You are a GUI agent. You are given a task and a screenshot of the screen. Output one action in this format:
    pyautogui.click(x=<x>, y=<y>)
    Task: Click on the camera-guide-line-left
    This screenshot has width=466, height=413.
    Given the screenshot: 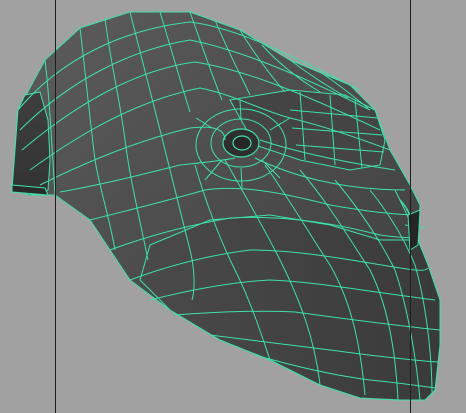 What is the action you would take?
    pyautogui.click(x=55, y=206)
    